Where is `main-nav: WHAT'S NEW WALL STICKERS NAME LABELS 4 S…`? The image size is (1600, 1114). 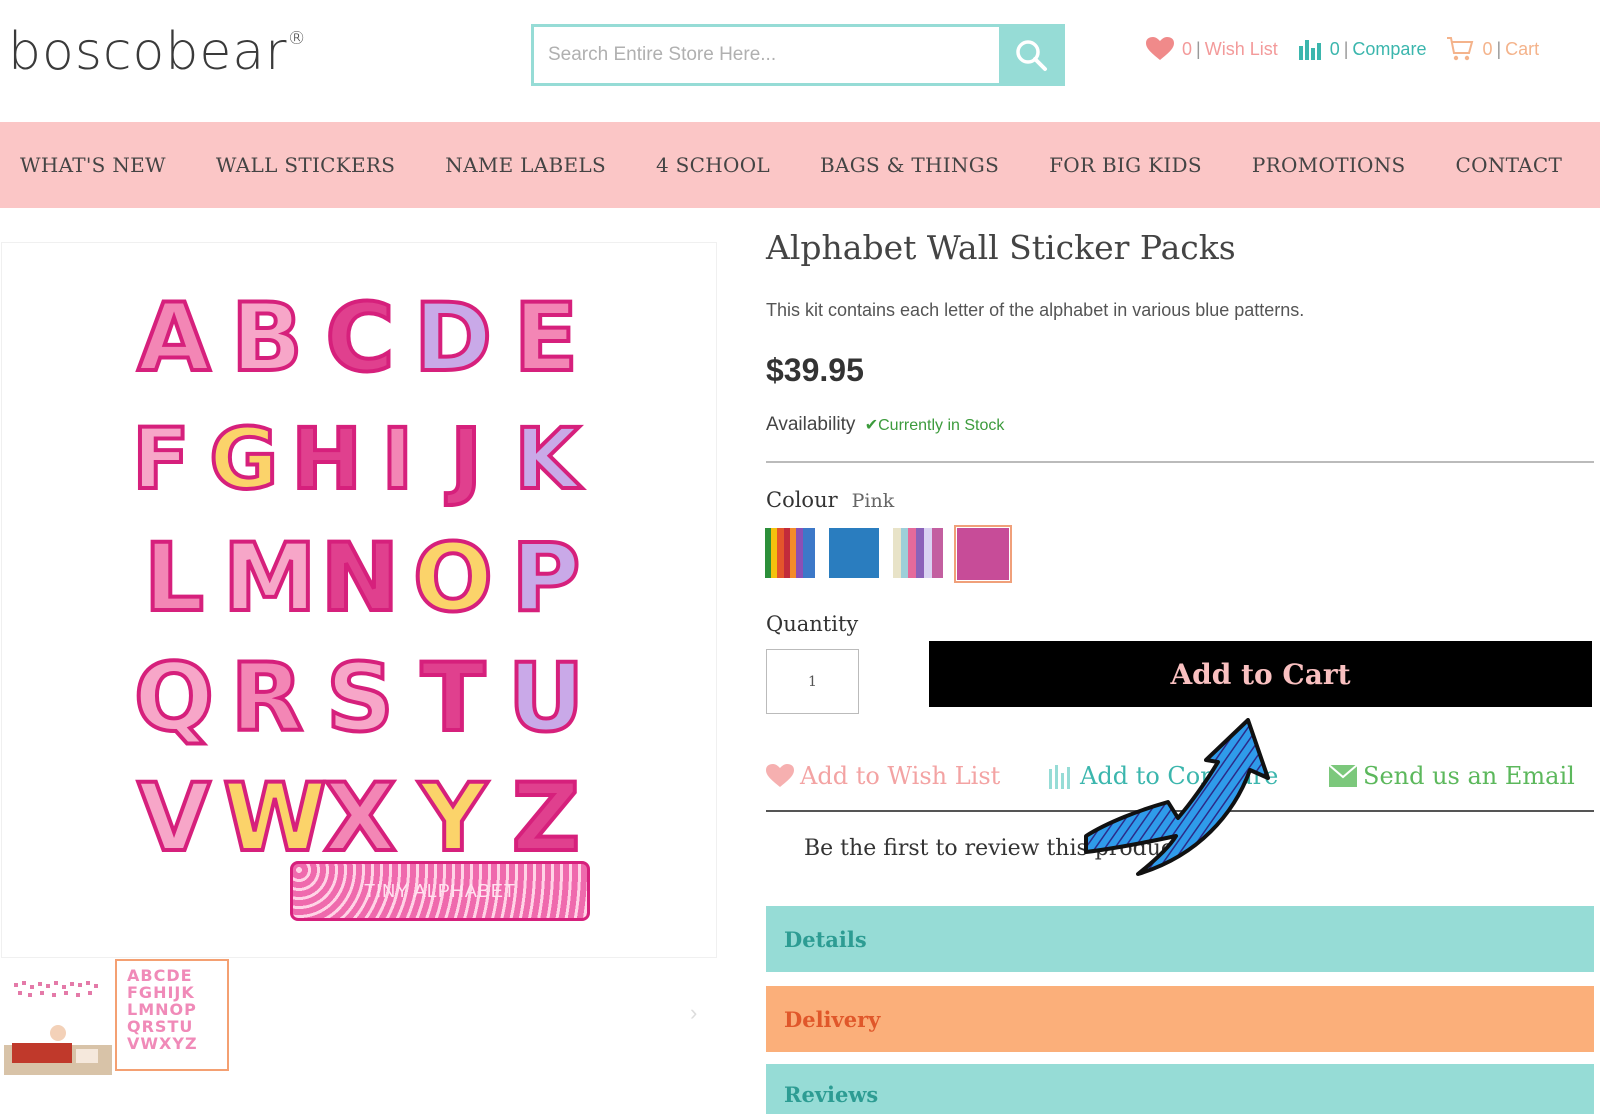
main-nav: WHAT'S NEW WALL STICKERS NAME LABELS 4 S… is located at coordinates (800, 165).